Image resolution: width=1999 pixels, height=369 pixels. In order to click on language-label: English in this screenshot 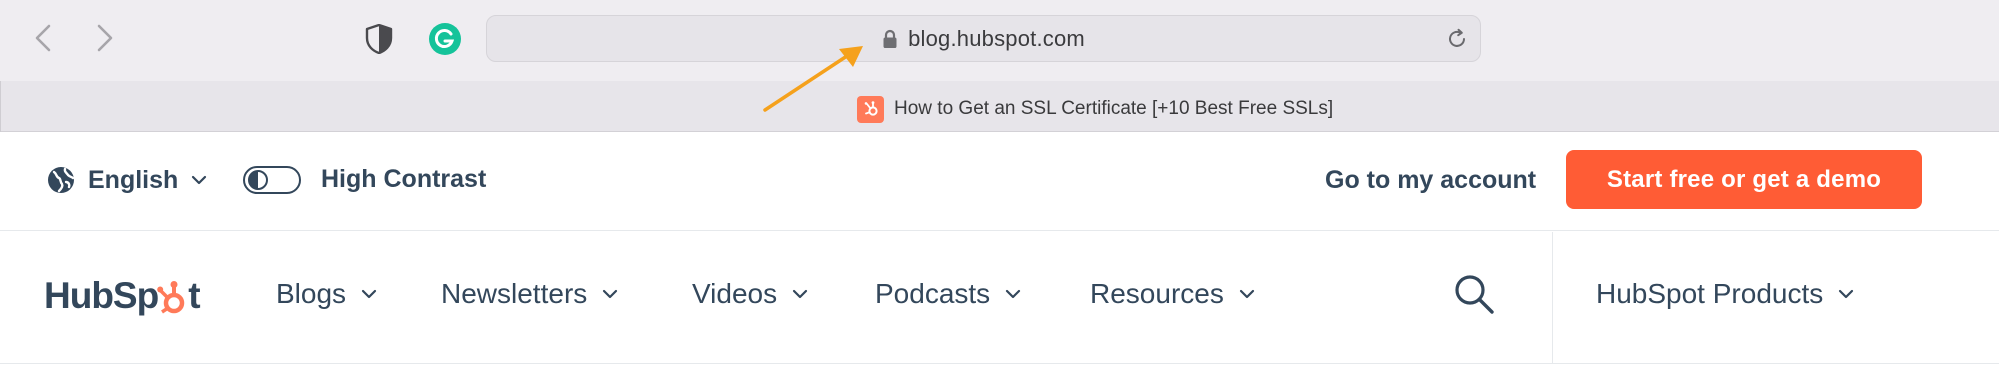, I will do `click(133, 179)`.